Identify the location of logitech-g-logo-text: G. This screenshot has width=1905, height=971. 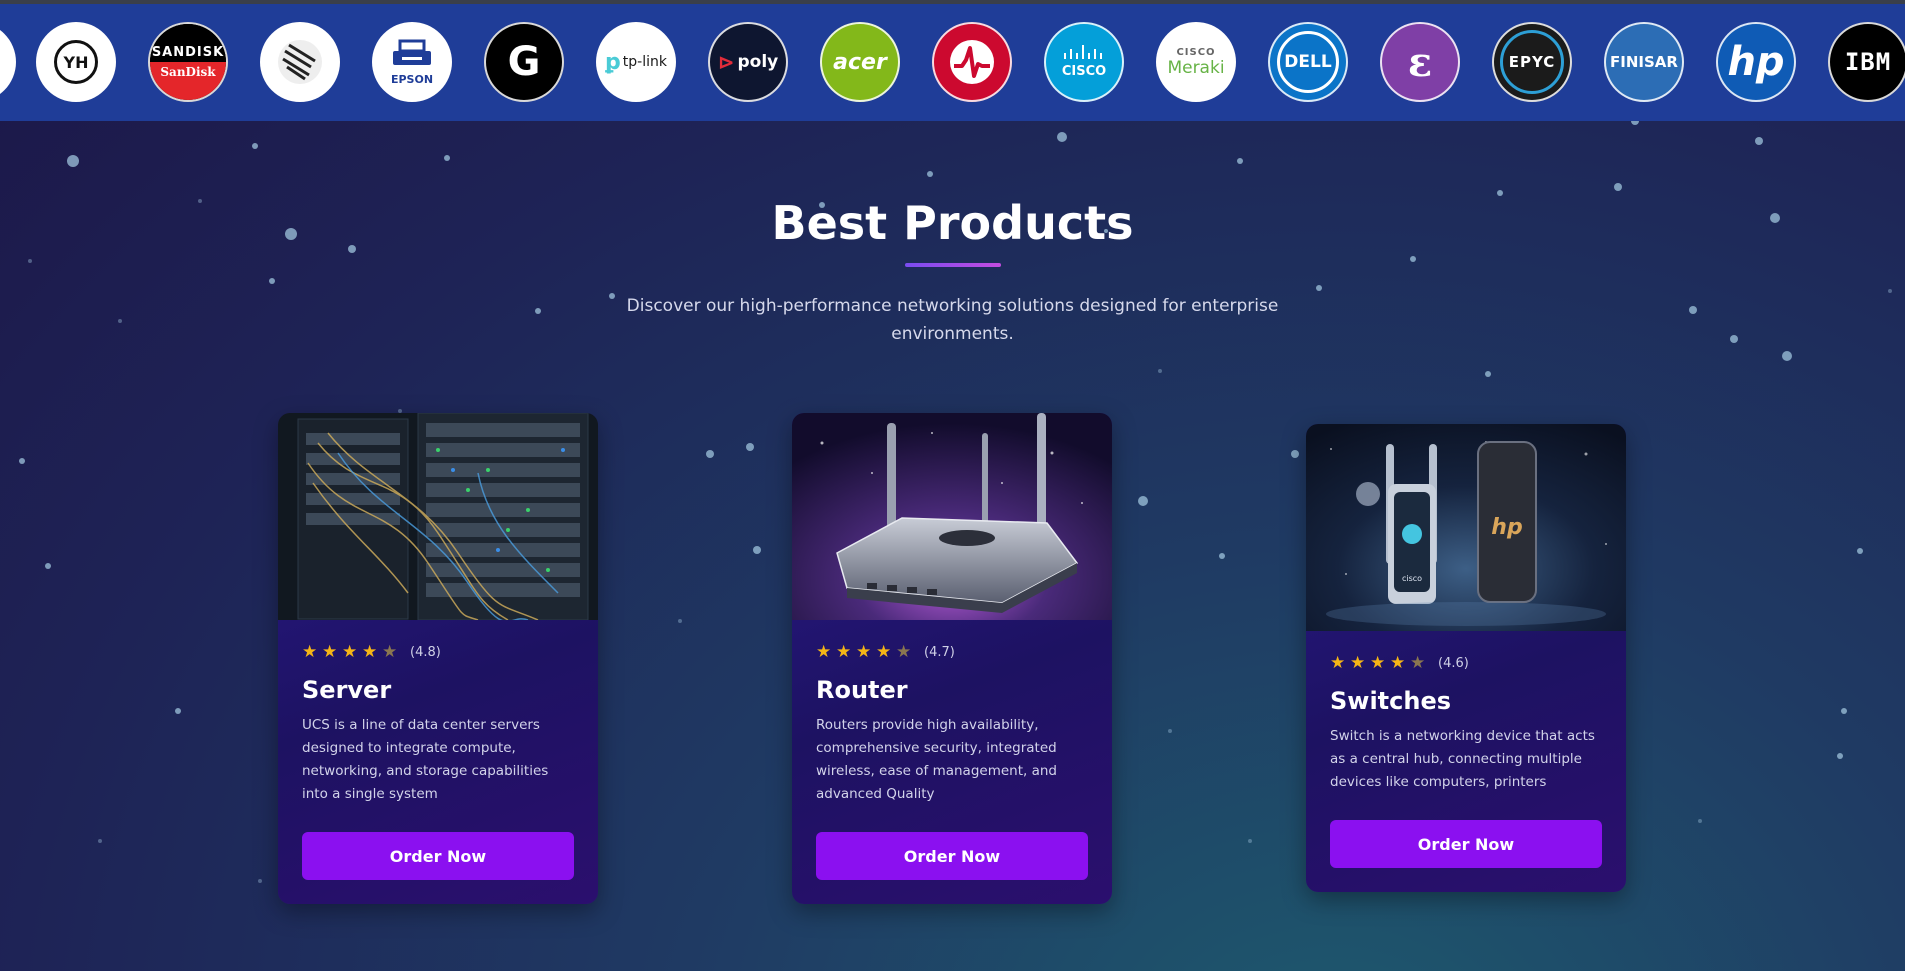
(524, 62).